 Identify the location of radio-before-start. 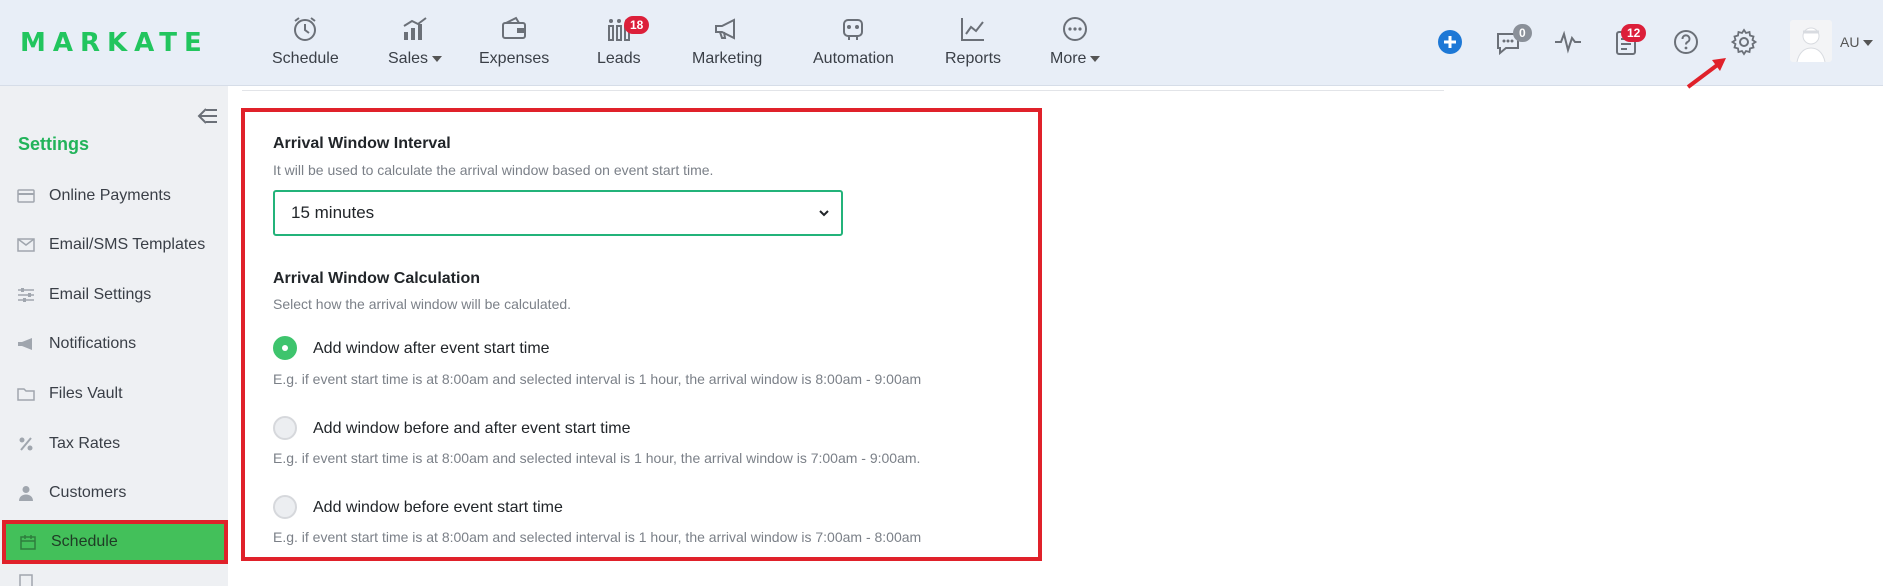
(285, 507).